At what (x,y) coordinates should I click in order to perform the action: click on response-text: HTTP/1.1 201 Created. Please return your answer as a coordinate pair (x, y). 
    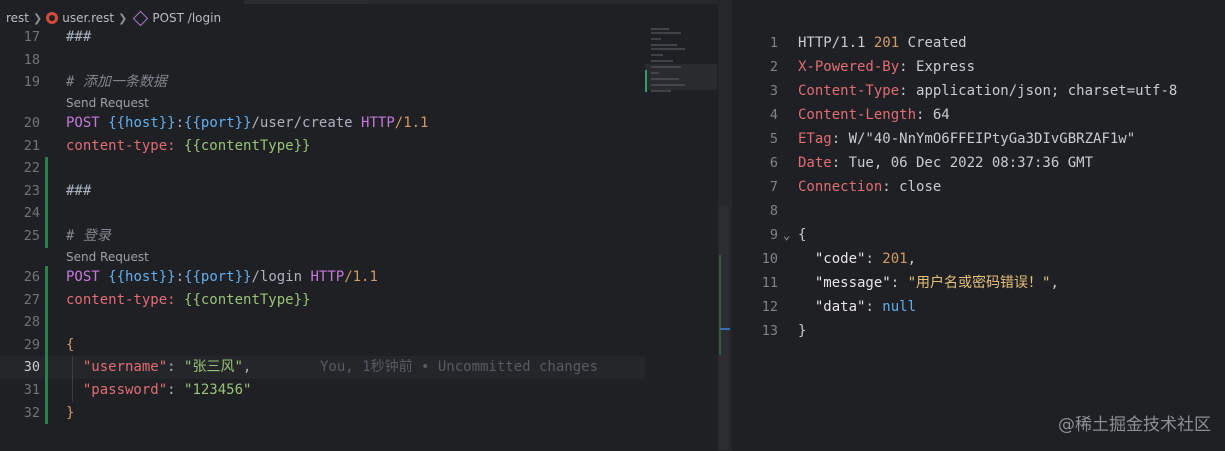
    Looking at the image, I should click on (882, 43).